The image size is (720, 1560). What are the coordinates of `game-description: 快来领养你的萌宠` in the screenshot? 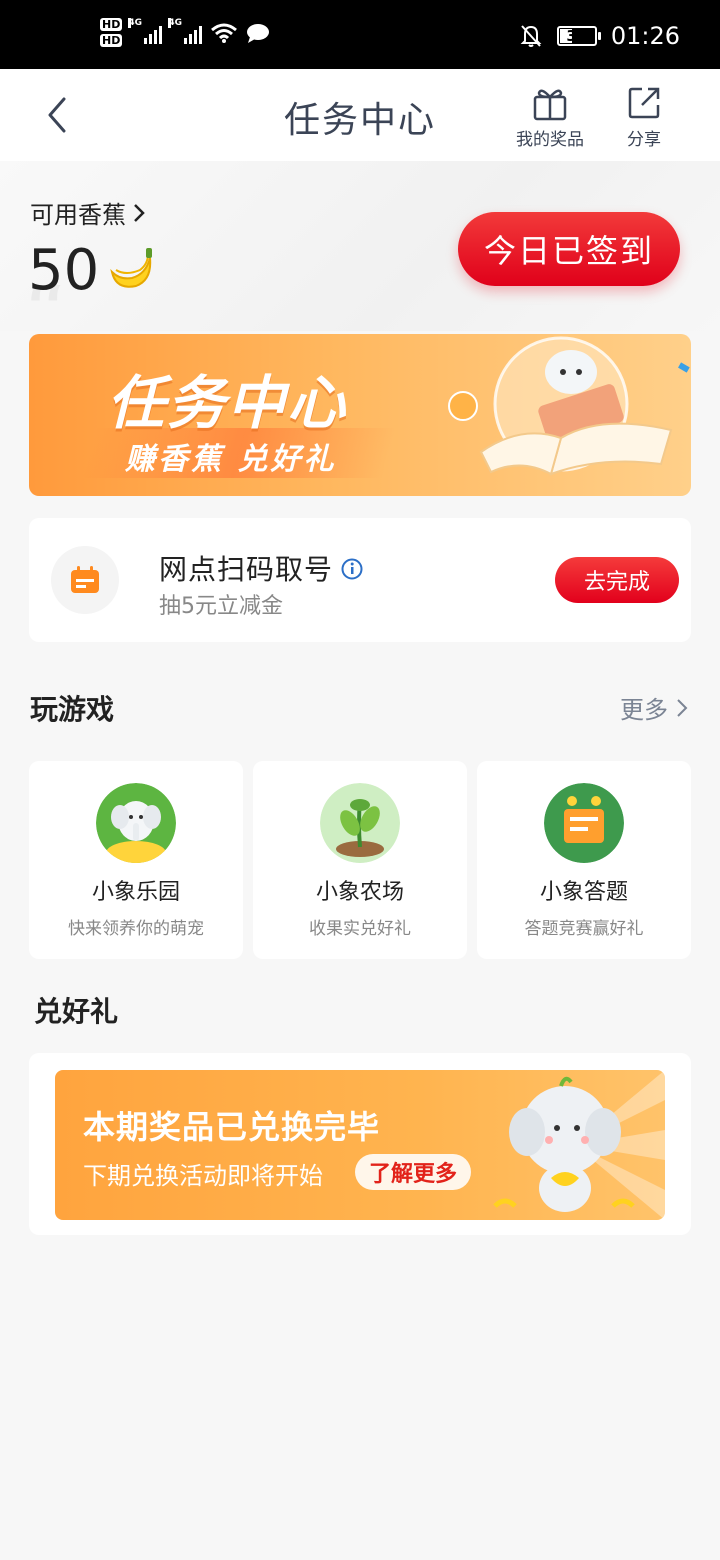 It's located at (136, 929).